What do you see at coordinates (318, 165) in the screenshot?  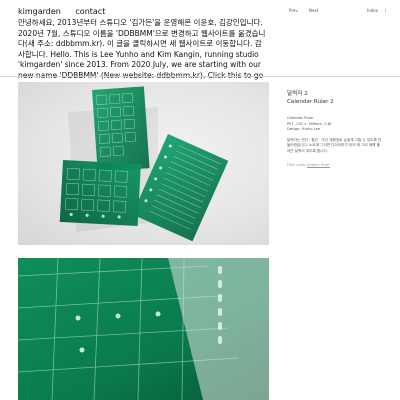 I see `category-link: Graphic Ruler` at bounding box center [318, 165].